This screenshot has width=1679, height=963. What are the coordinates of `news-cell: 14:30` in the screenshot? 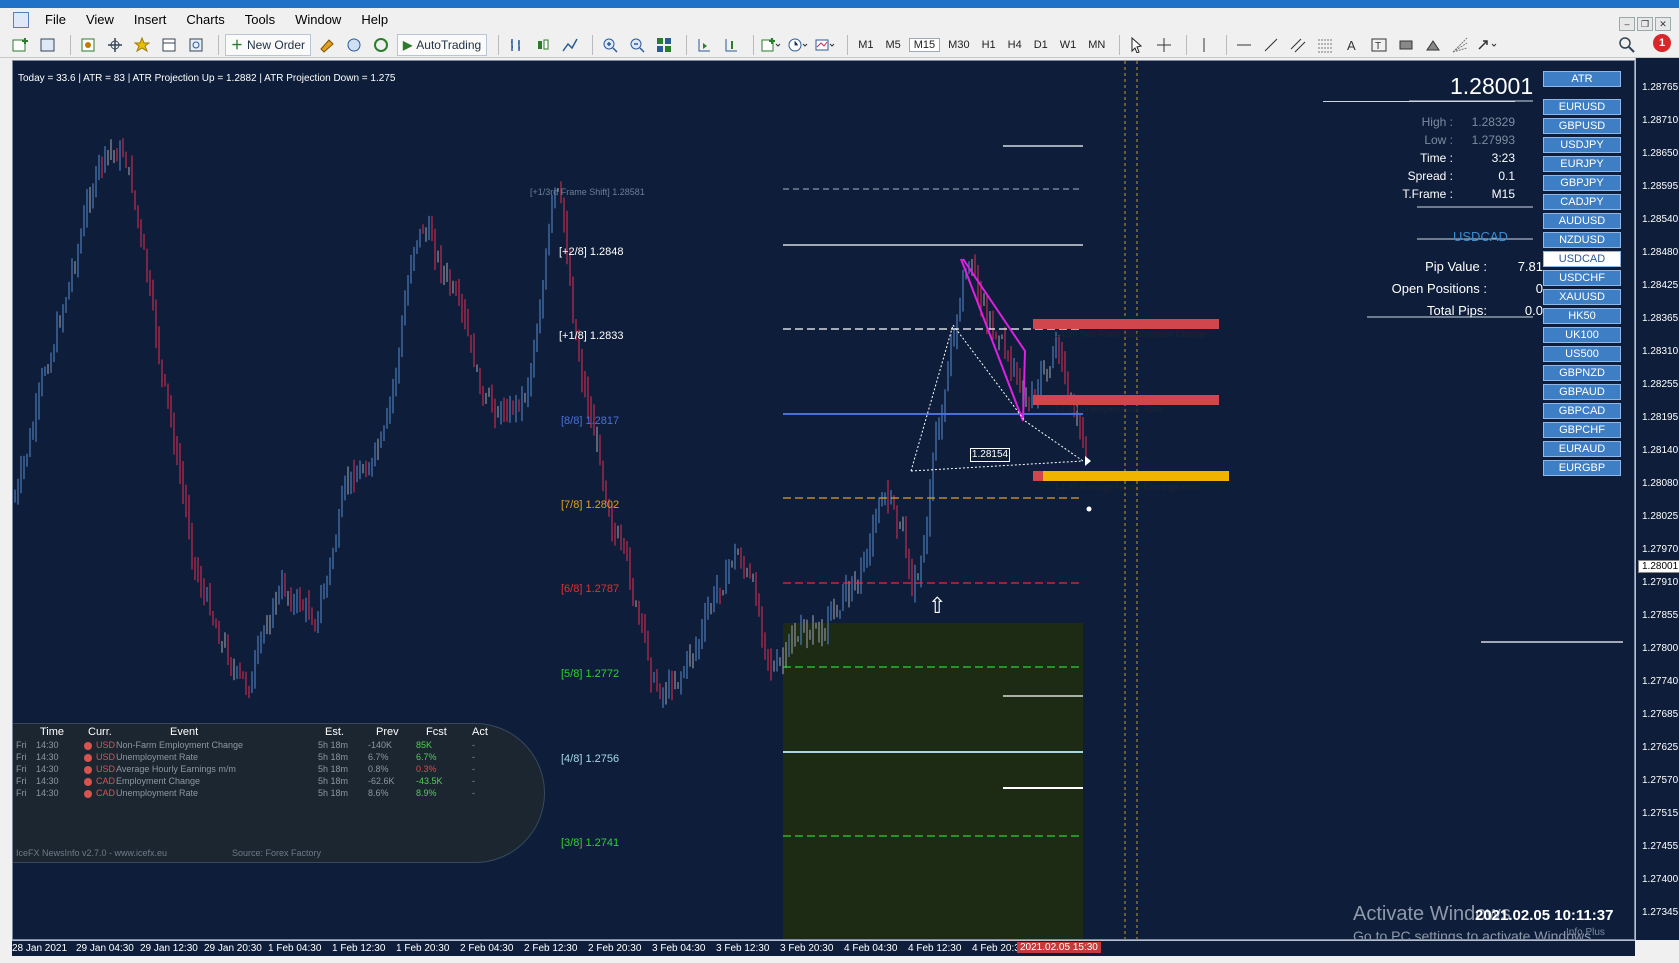 It's located at (47, 745).